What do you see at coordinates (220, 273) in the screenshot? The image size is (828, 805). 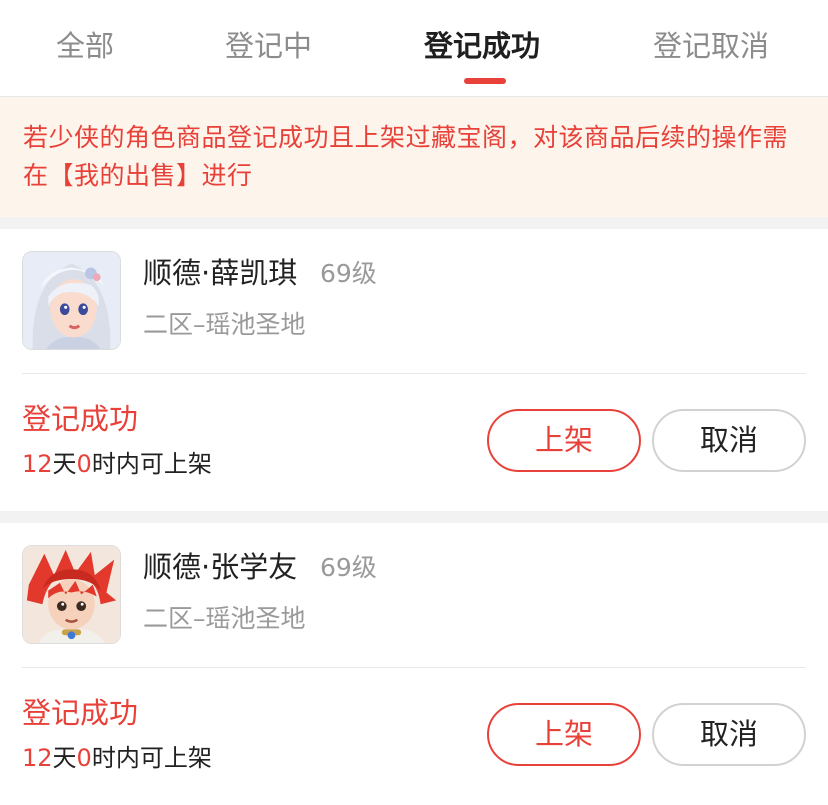 I see `character-name: 顺德·薛凯琪` at bounding box center [220, 273].